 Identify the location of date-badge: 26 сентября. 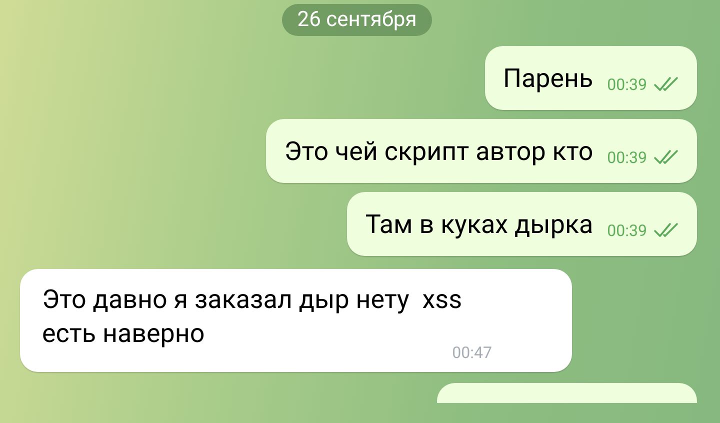
(357, 20).